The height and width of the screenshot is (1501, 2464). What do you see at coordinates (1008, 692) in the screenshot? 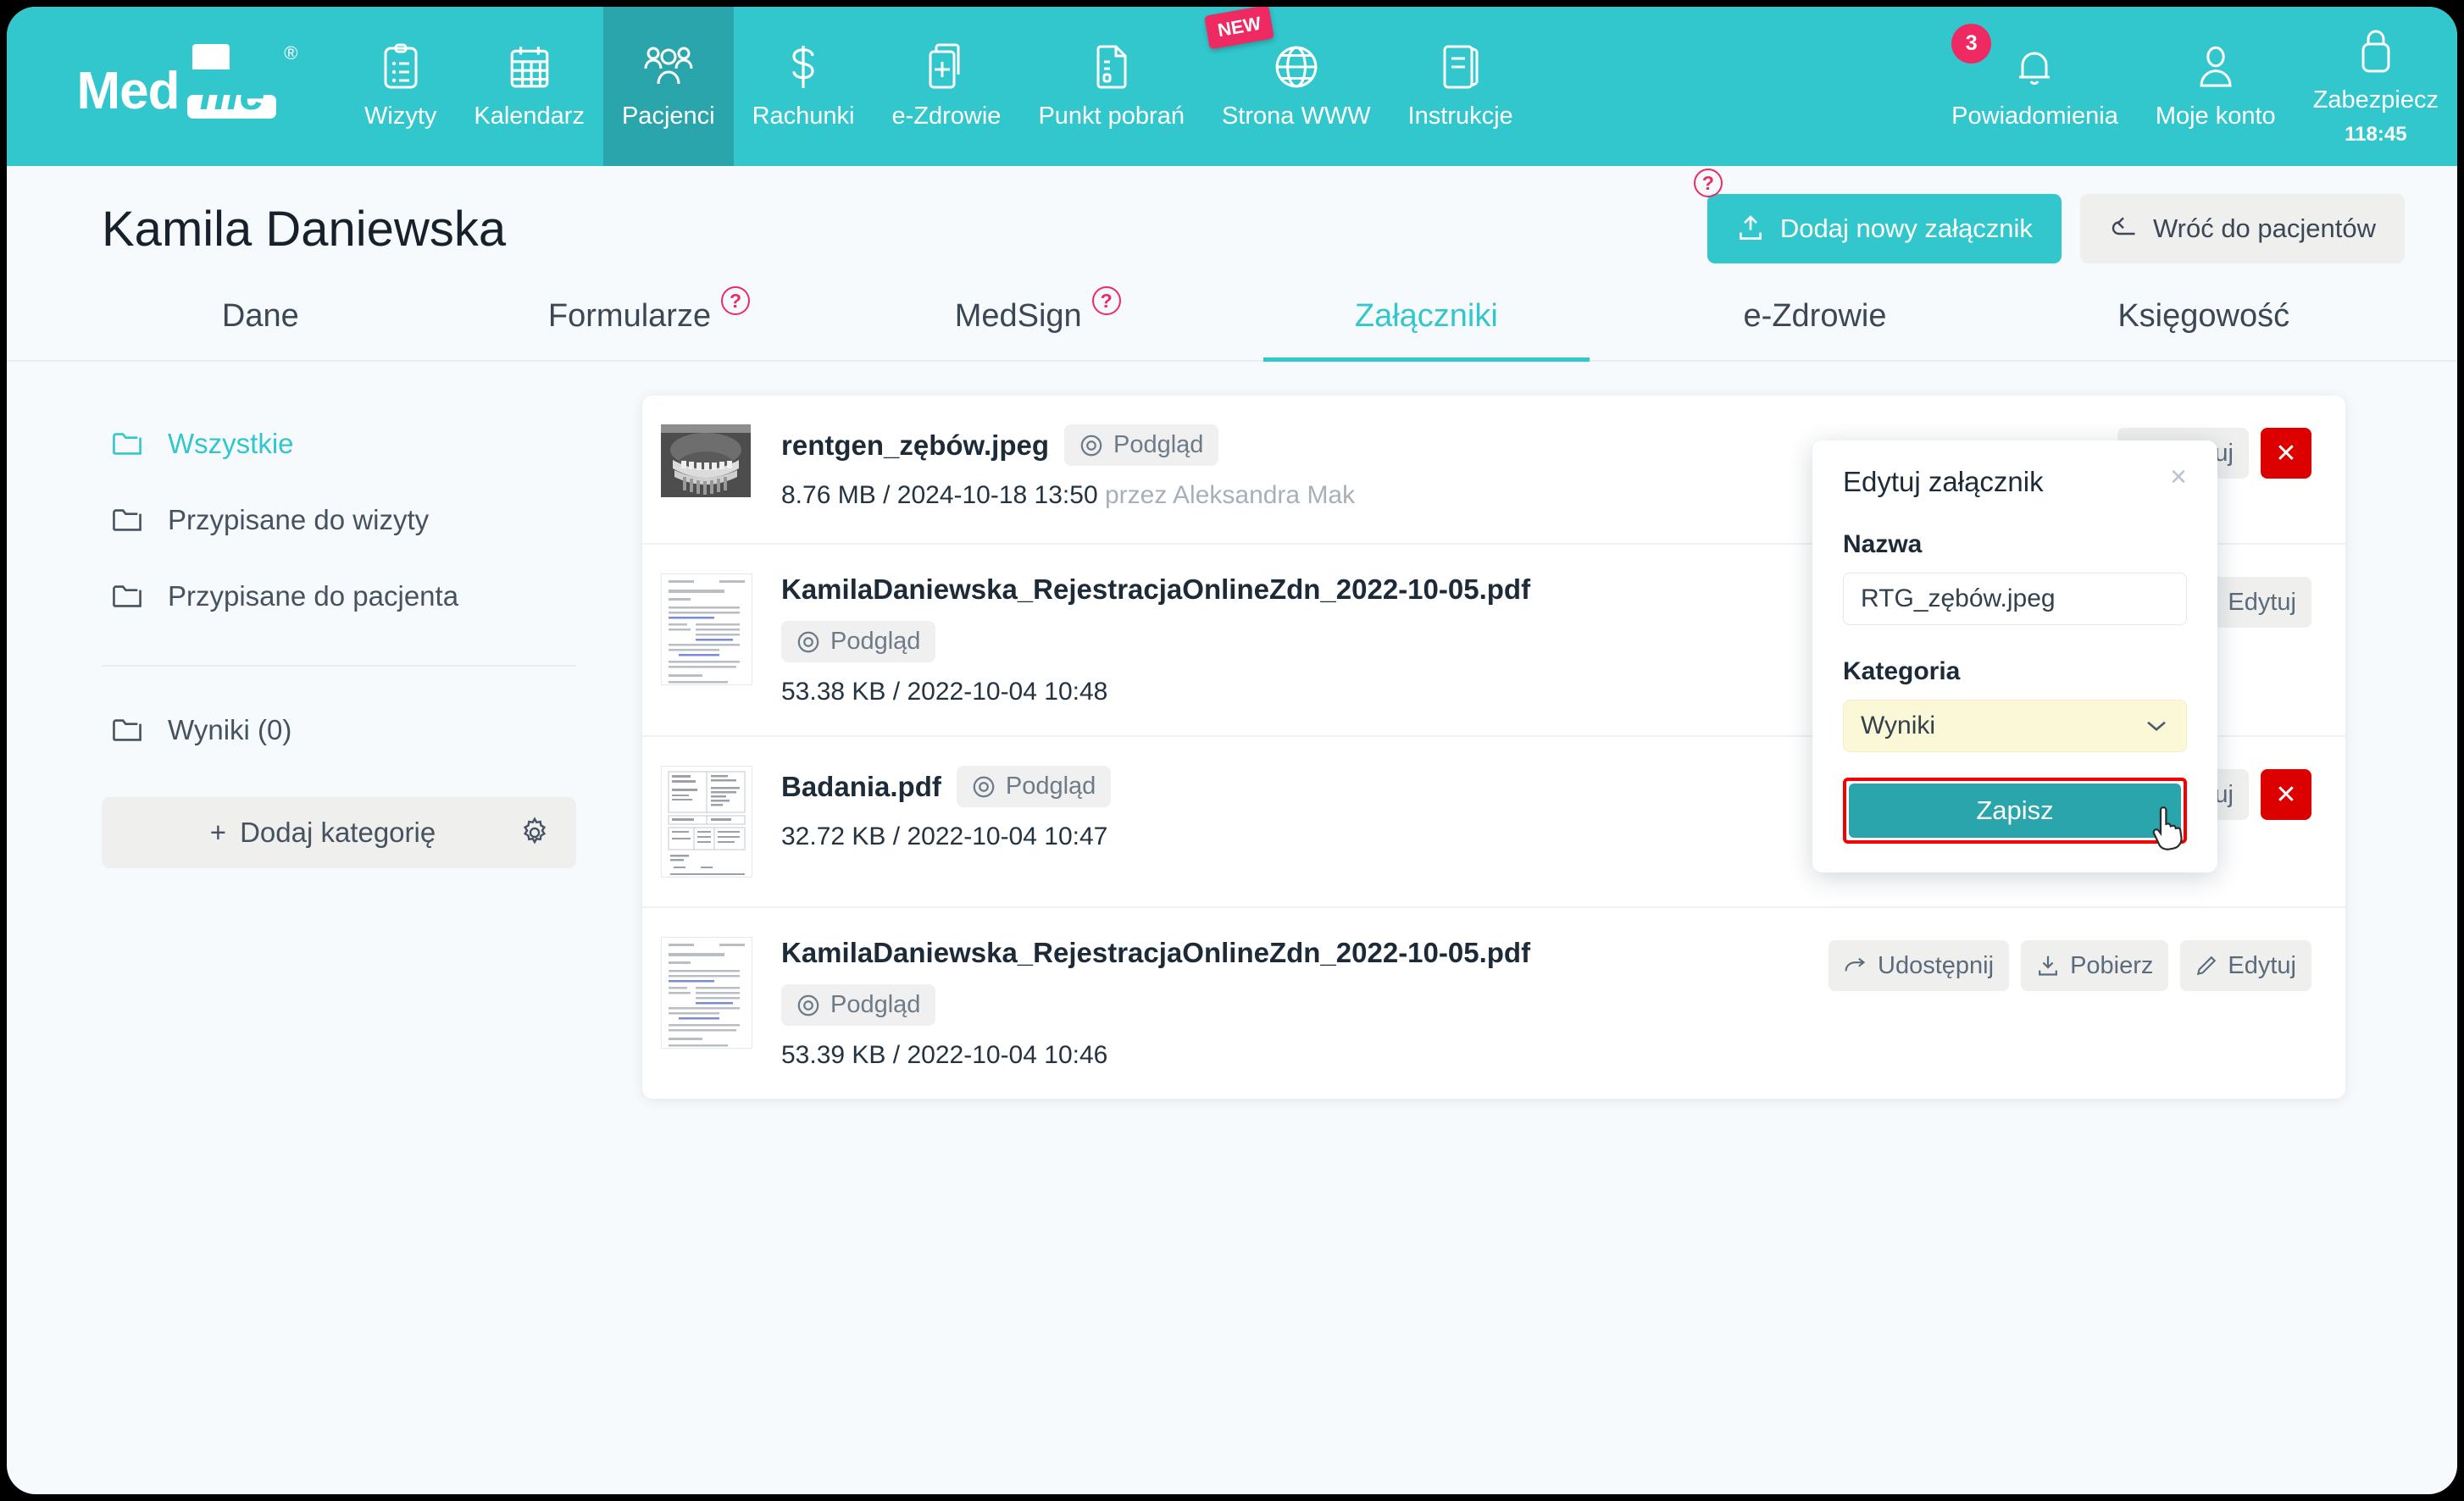
I see `file-date: 2022-10-04 10:48` at bounding box center [1008, 692].